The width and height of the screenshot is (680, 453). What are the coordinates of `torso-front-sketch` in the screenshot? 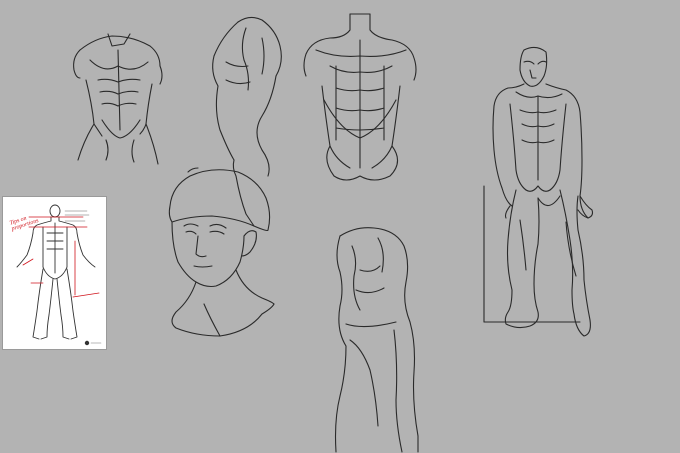 It's located at (118, 99).